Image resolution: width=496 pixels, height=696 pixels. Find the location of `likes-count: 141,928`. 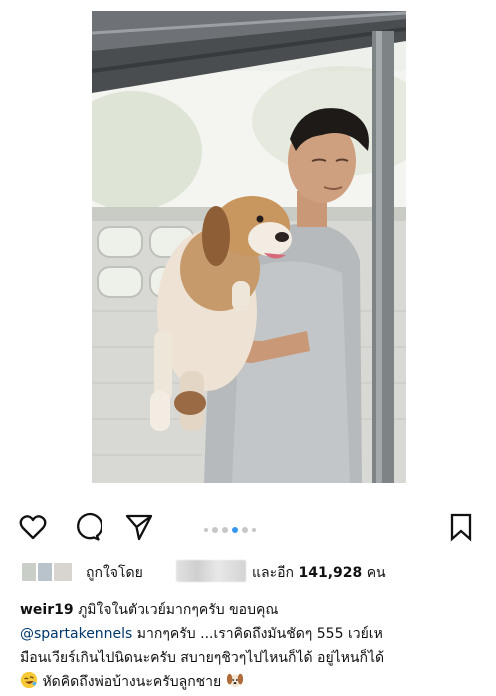

likes-count: 141,928 is located at coordinates (330, 573).